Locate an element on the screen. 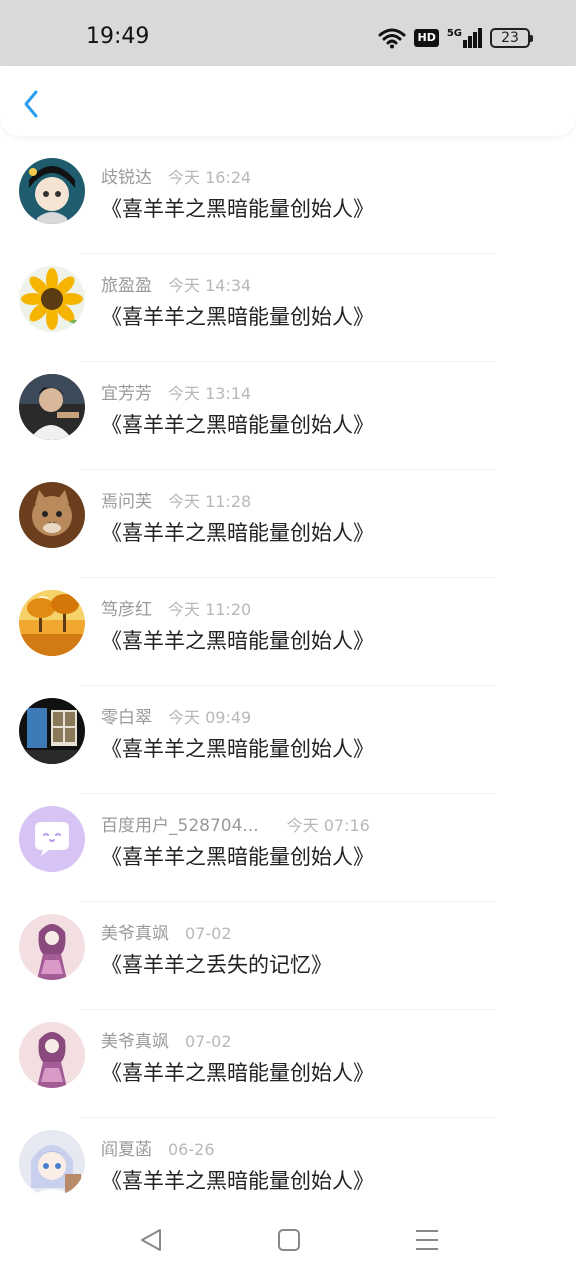 The height and width of the screenshot is (1280, 576). timestamp: 今天 14:34 is located at coordinates (210, 285).